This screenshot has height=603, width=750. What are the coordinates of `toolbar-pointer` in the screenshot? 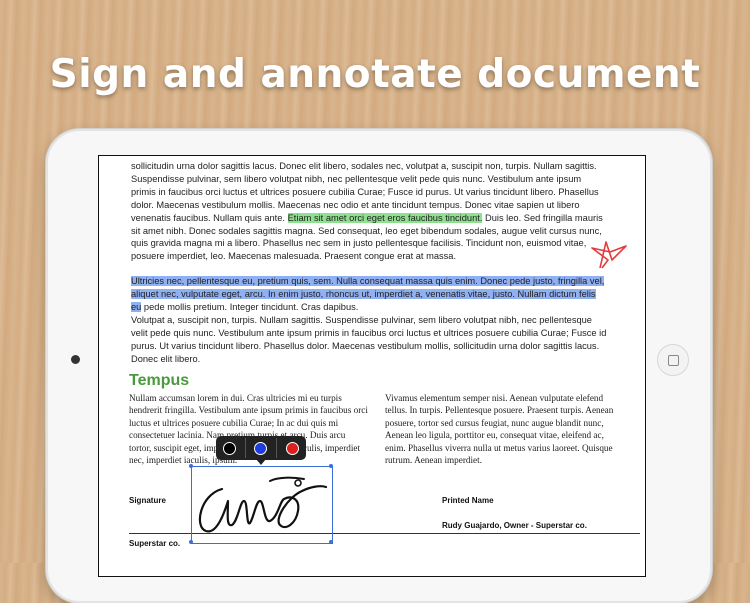 It's located at (261, 462).